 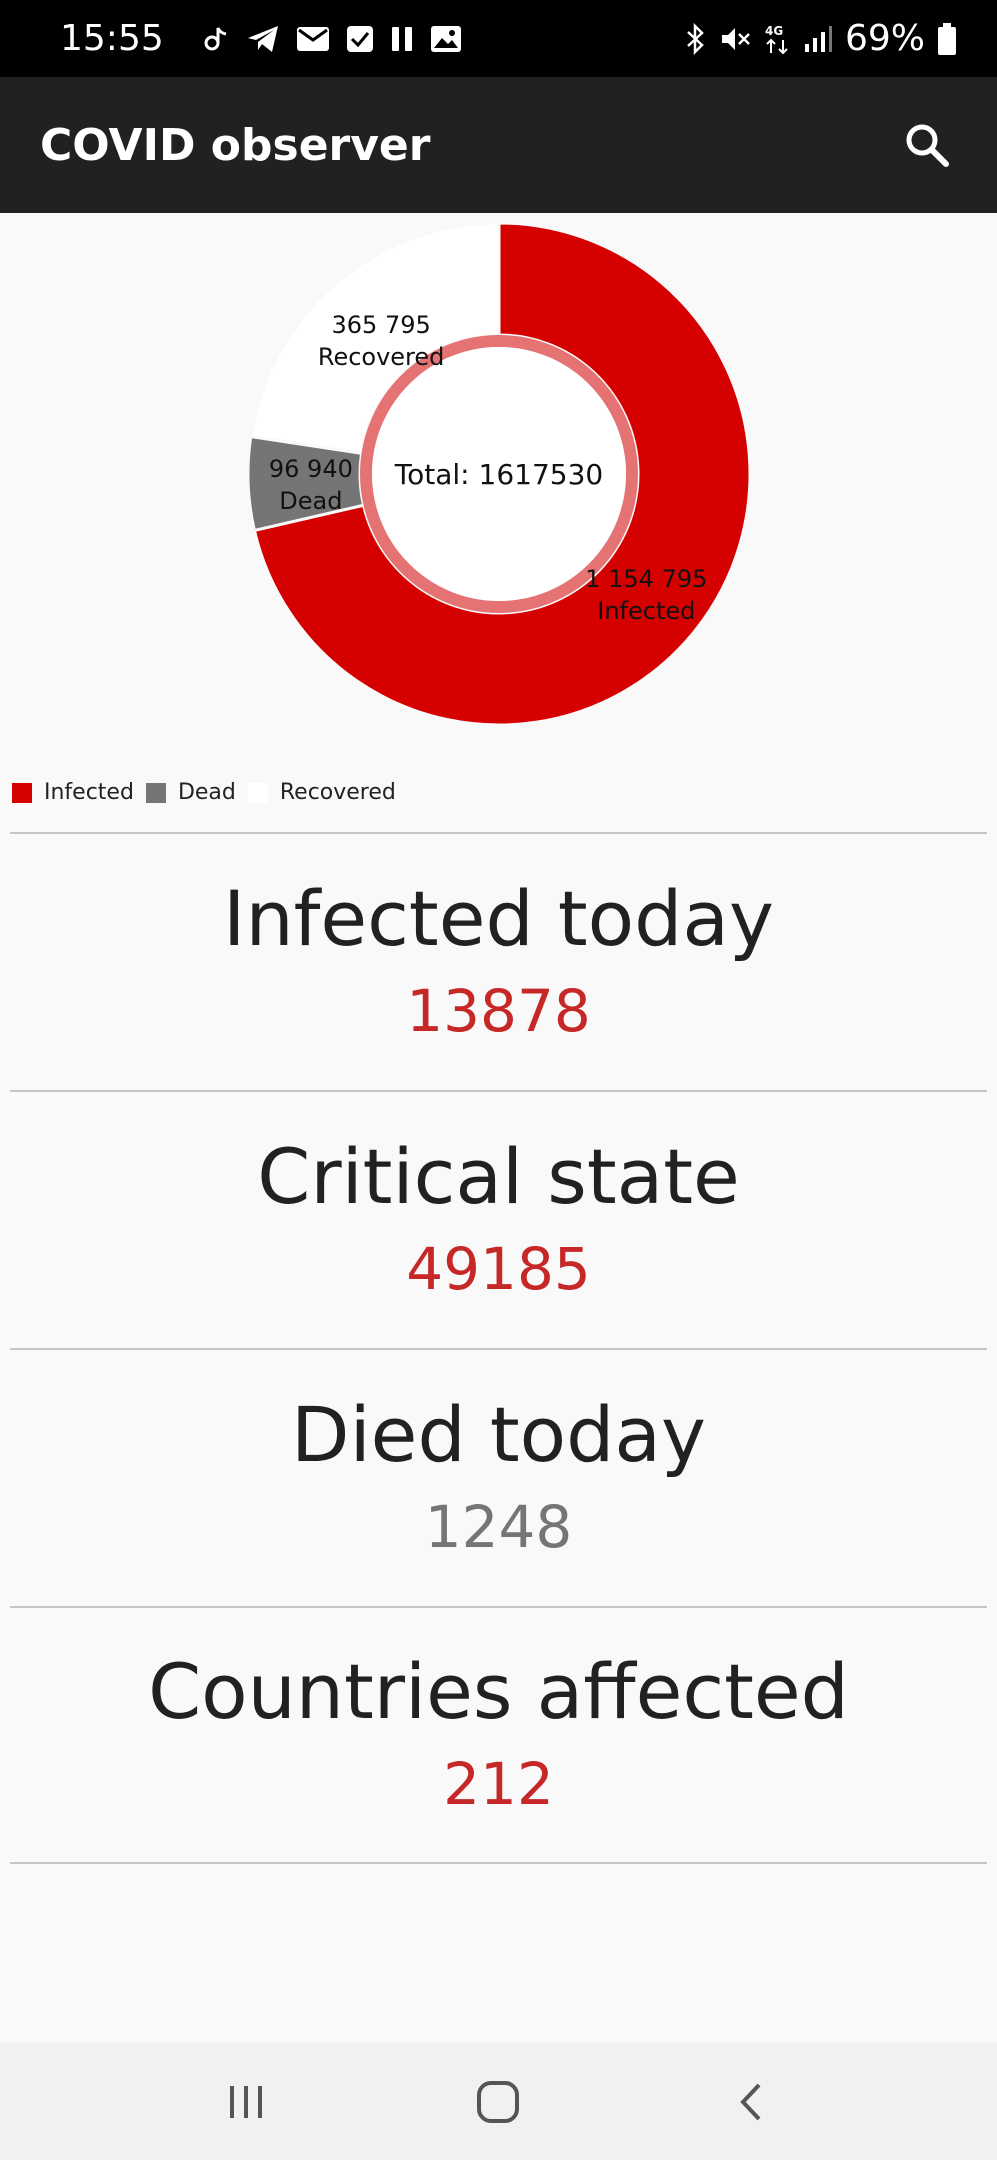 I want to click on telegram-icon, so click(x=263, y=39).